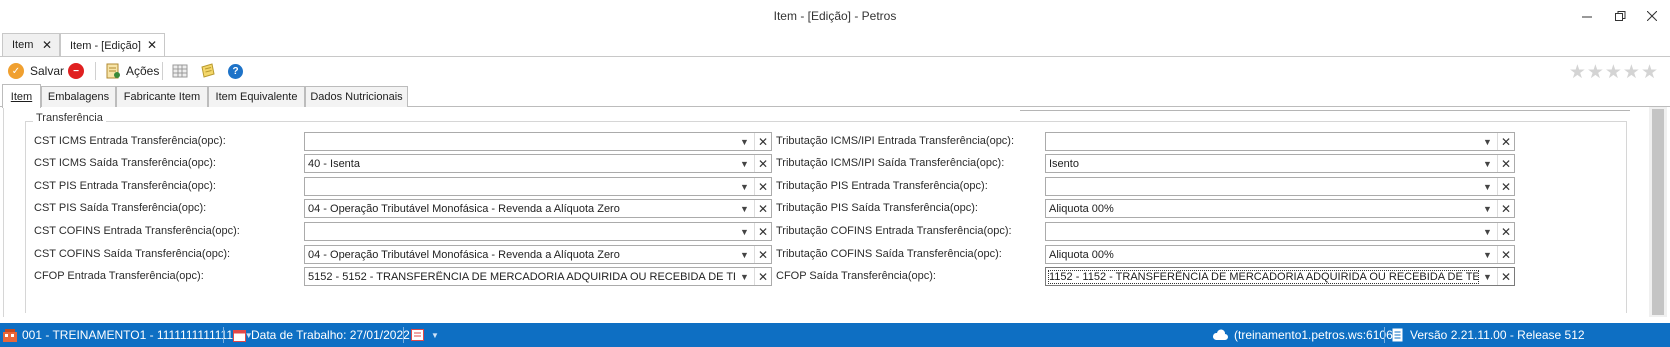 This screenshot has height=347, width=1670. What do you see at coordinates (10, 335) in the screenshot?
I see `company-icon` at bounding box center [10, 335].